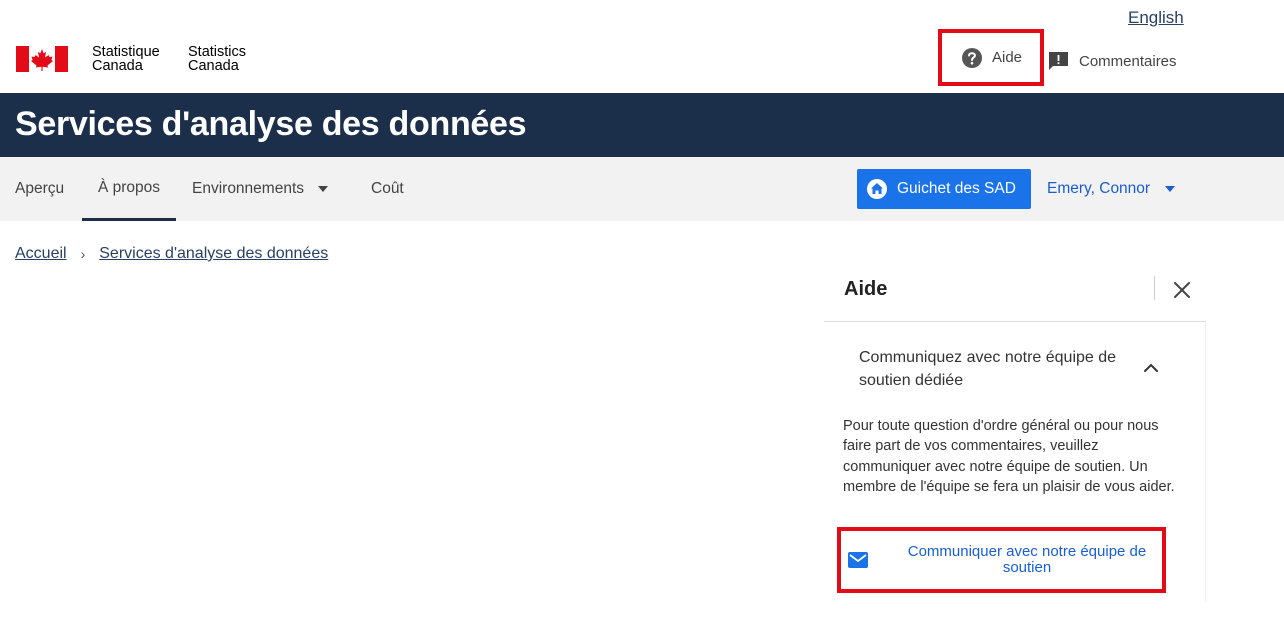 This screenshot has width=1284, height=636. I want to click on mail-icon, so click(858, 560).